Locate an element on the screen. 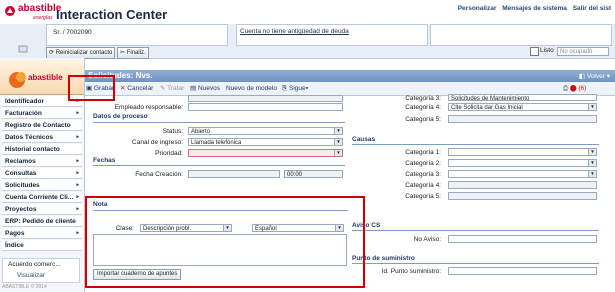 The image size is (615, 292). app-title: Interaction Center is located at coordinates (112, 14).